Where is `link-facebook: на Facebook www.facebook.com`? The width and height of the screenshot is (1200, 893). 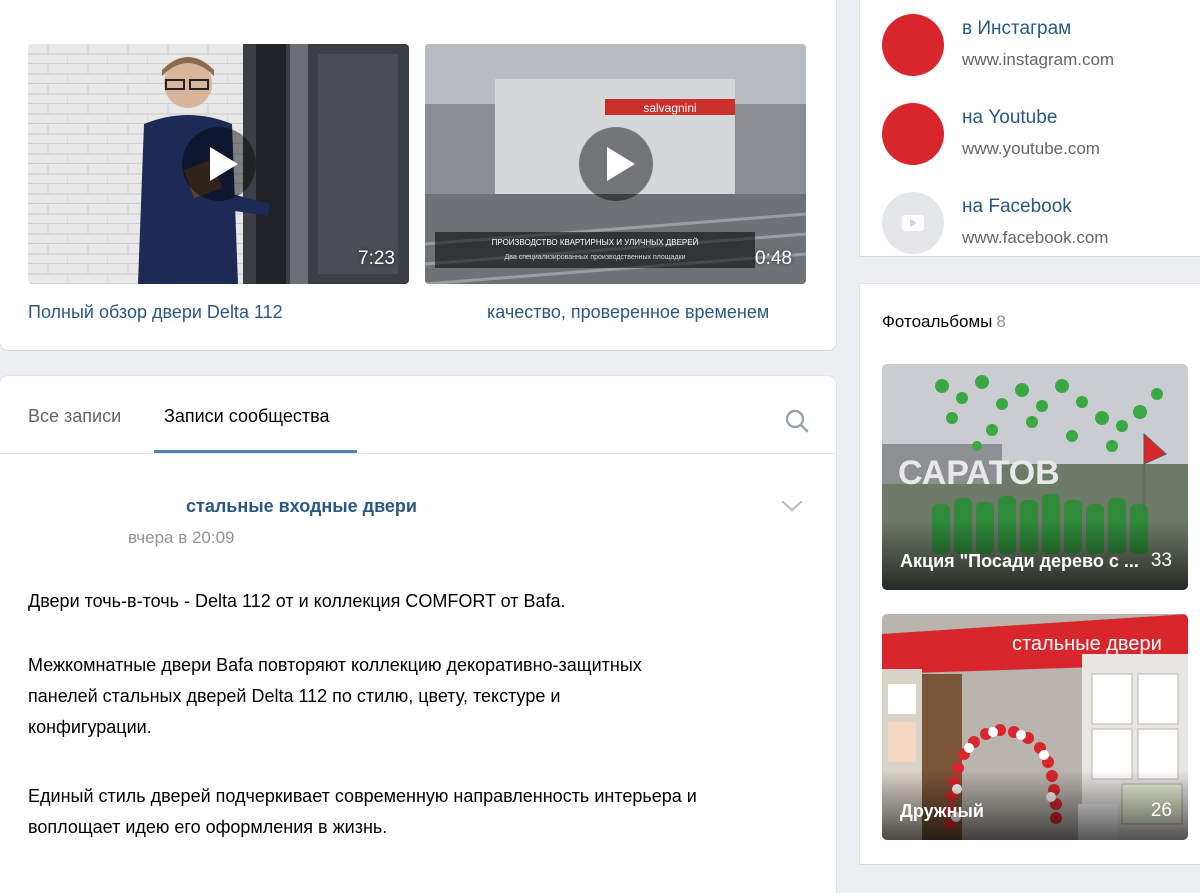 link-facebook: на Facebook www.facebook.com is located at coordinates (1032, 227).